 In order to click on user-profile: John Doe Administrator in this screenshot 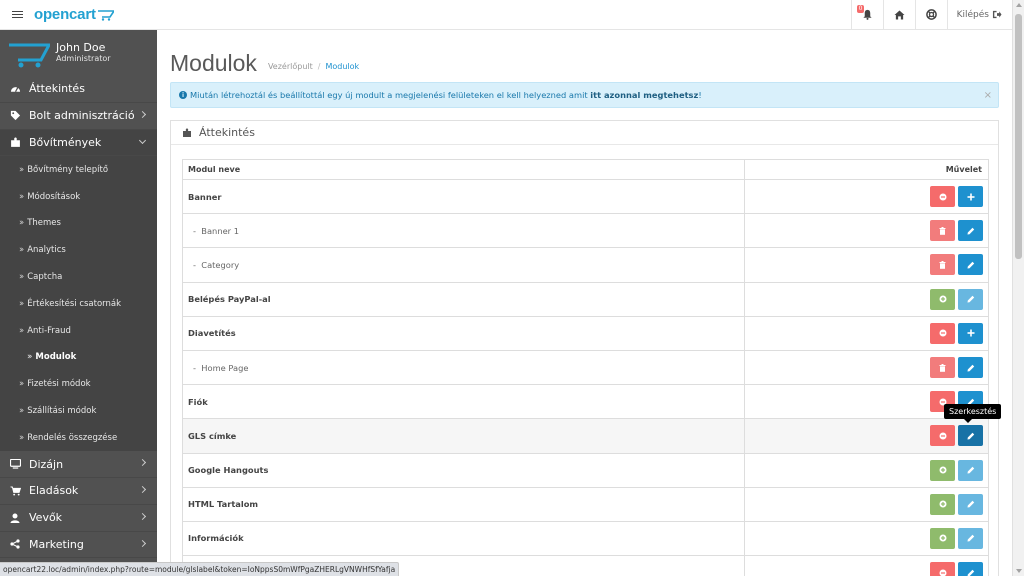, I will do `click(78, 53)`.